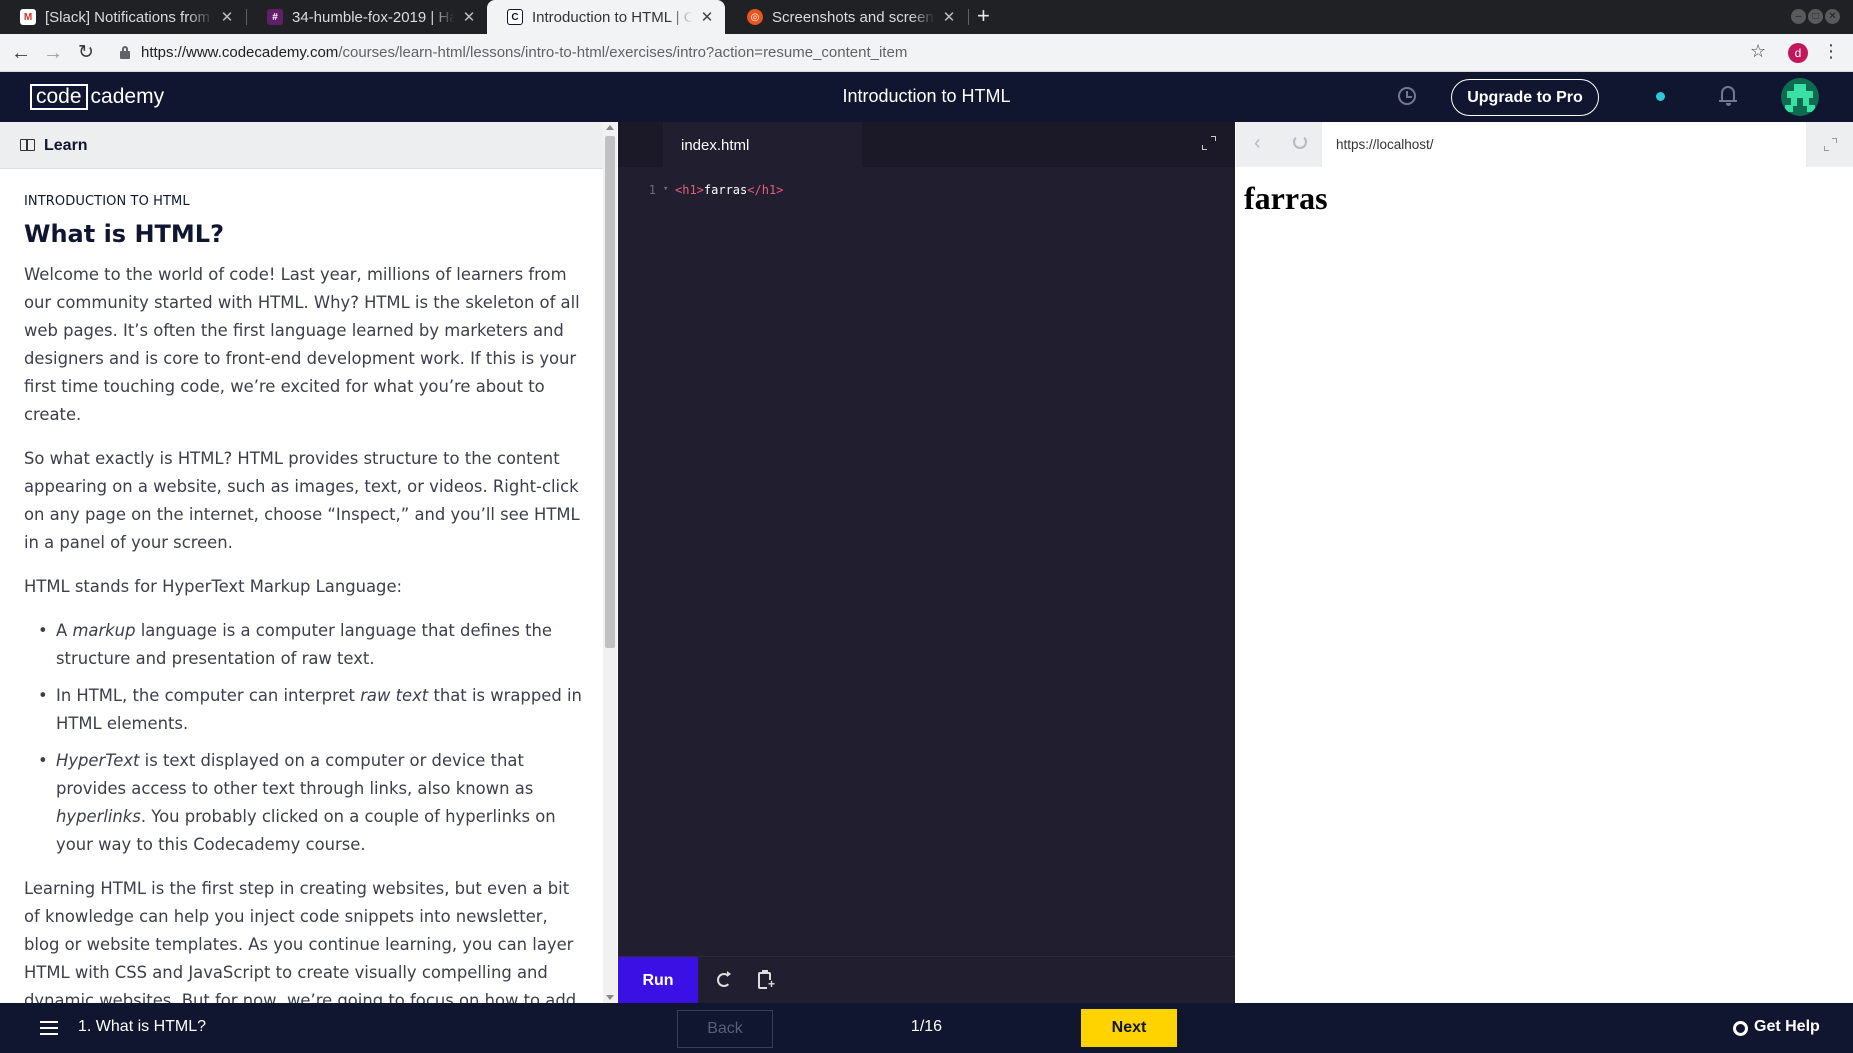 This screenshot has height=1053, width=1853. I want to click on fold-arrow-icon: ▾, so click(665, 189).